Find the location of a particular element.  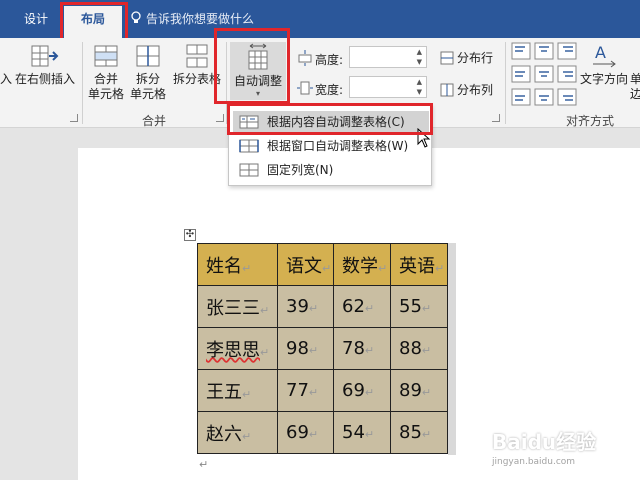

height-label: 高度: is located at coordinates (329, 60).